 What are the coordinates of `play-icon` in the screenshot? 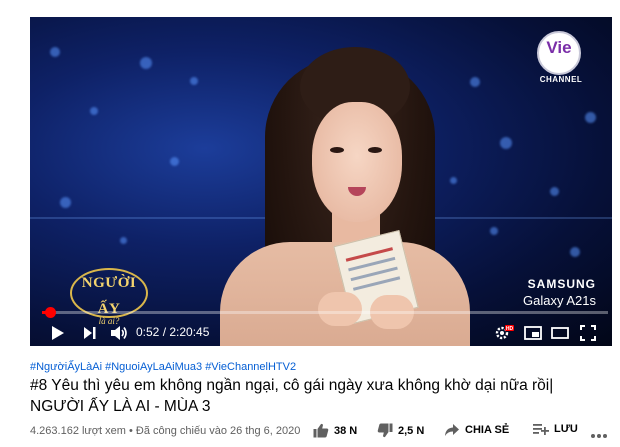 It's located at (58, 333).